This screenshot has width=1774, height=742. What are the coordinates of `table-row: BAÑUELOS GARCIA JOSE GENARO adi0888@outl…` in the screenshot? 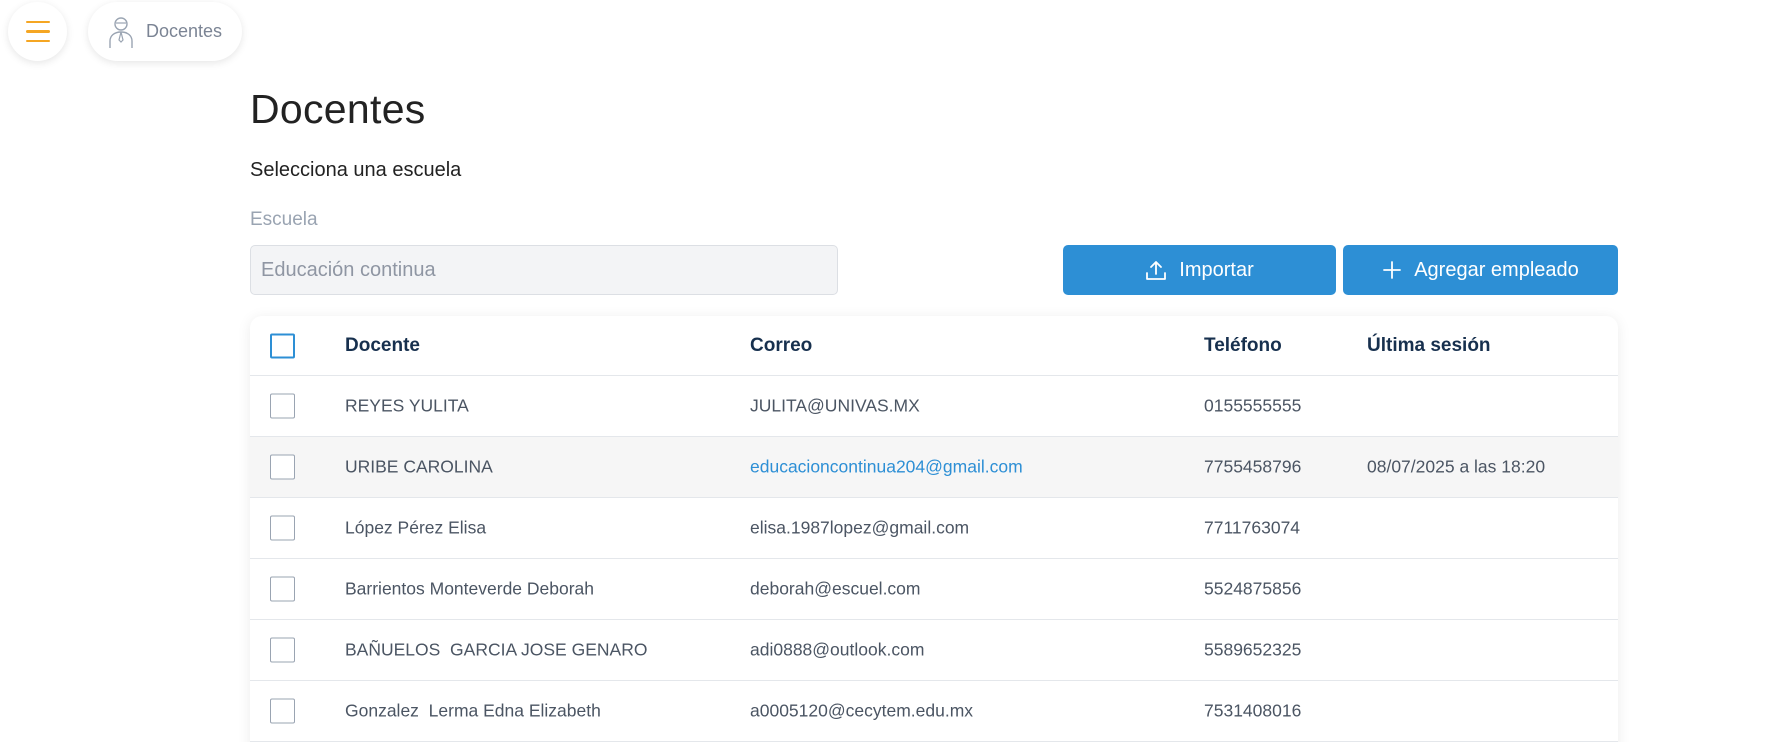 It's located at (934, 650).